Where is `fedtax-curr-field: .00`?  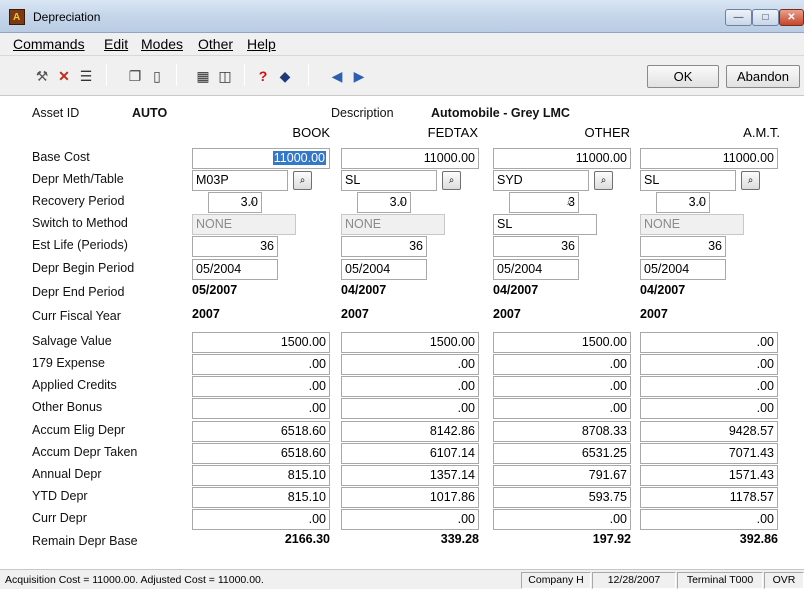 fedtax-curr-field: .00 is located at coordinates (410, 519).